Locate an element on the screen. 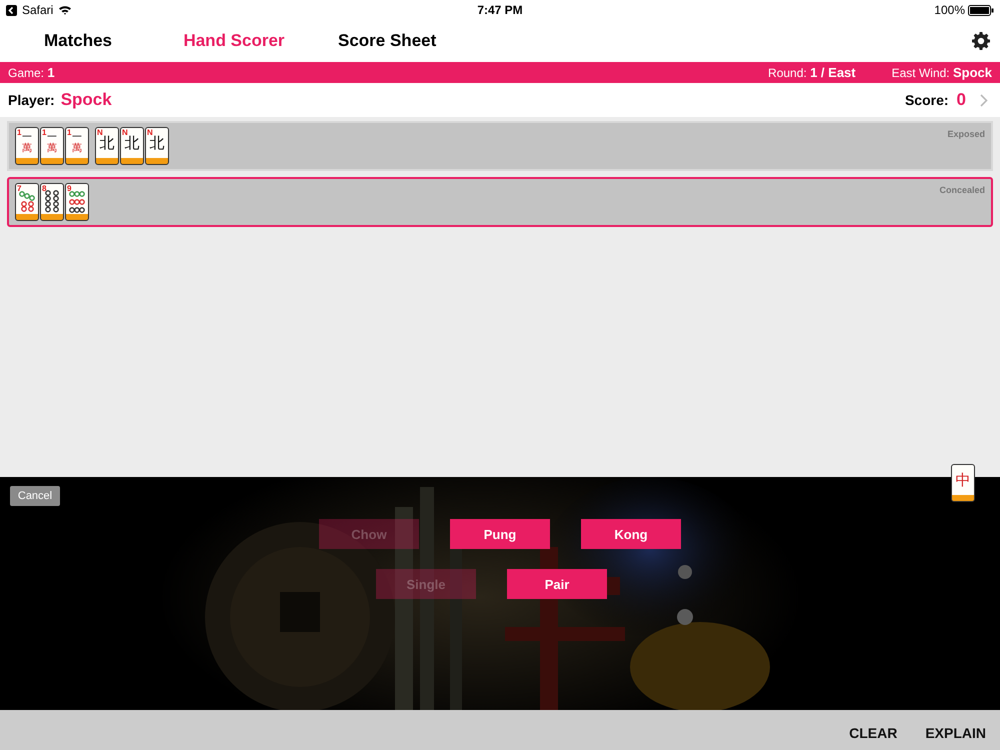  round-value: 1 / East is located at coordinates (833, 72).